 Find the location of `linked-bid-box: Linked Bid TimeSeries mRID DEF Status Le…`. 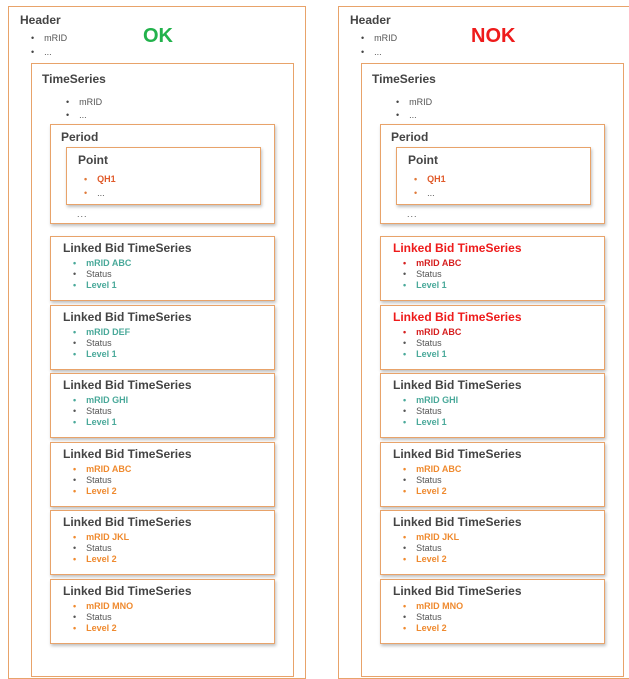

linked-bid-box: Linked Bid TimeSeries mRID DEF Status Le… is located at coordinates (162, 337).